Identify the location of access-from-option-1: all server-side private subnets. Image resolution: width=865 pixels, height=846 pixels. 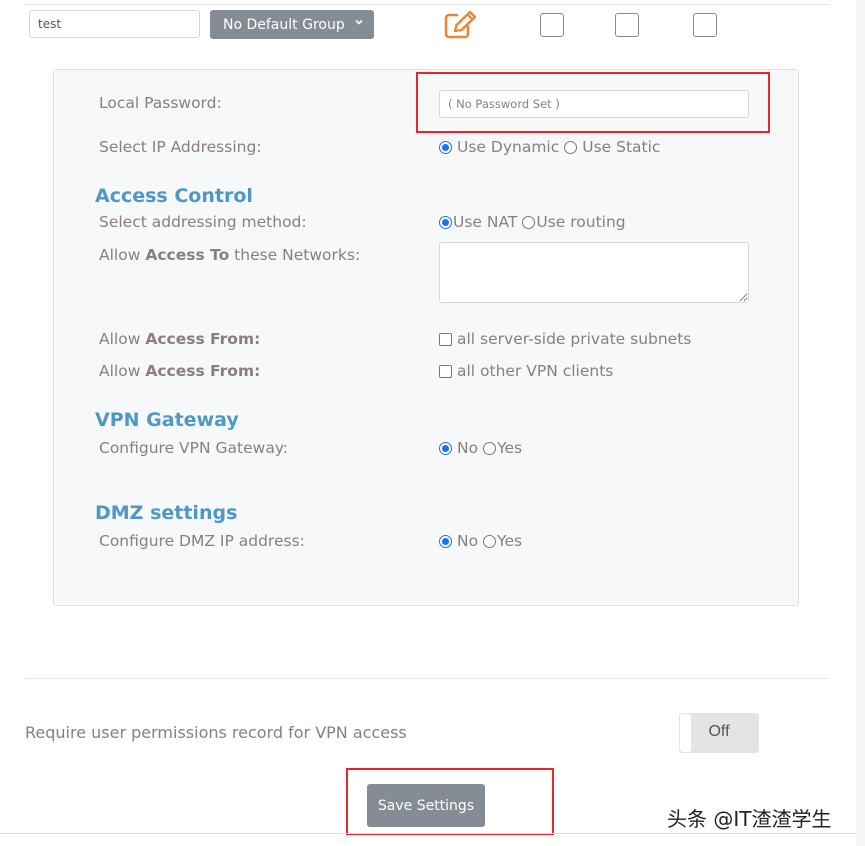
(565, 339).